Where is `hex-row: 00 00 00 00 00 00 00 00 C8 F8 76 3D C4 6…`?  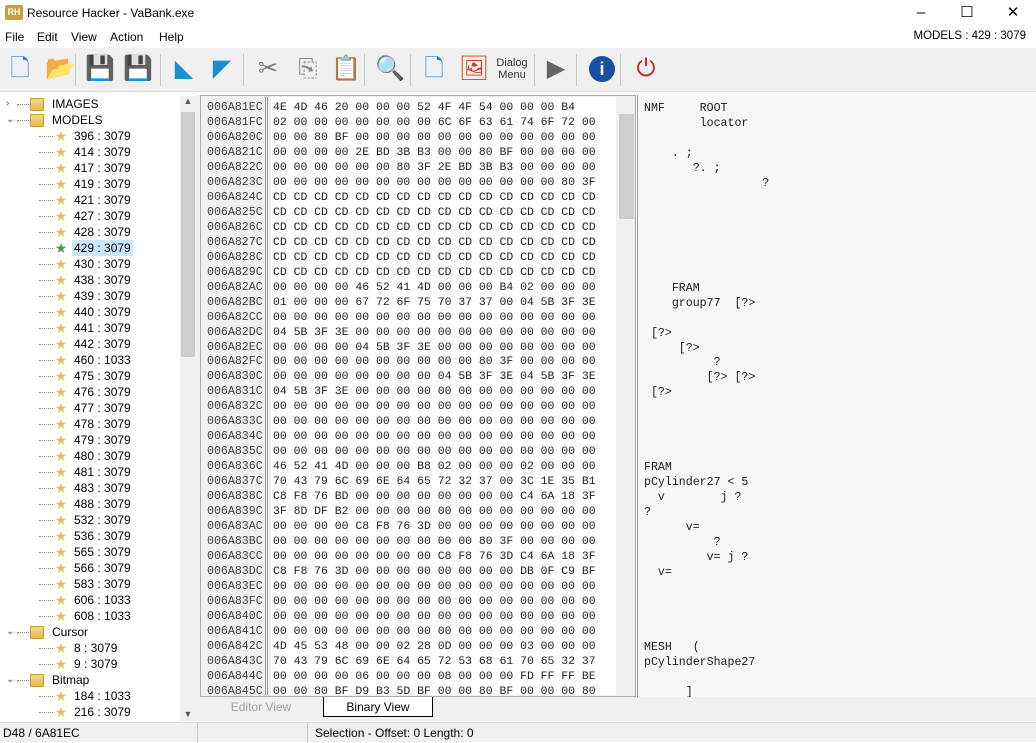
hex-row: 00 00 00 00 00 00 00 00 C8 F8 76 3D C4 6… is located at coordinates (434, 556).